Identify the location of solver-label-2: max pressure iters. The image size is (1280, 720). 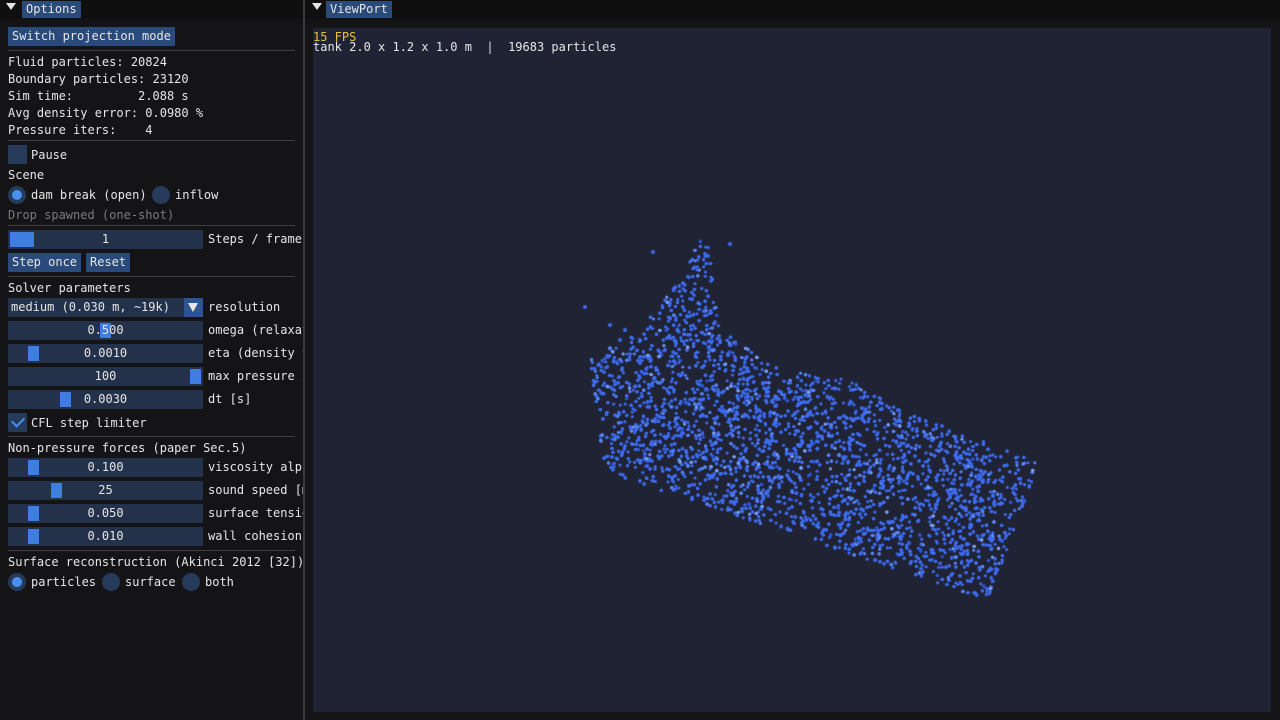
(255, 376).